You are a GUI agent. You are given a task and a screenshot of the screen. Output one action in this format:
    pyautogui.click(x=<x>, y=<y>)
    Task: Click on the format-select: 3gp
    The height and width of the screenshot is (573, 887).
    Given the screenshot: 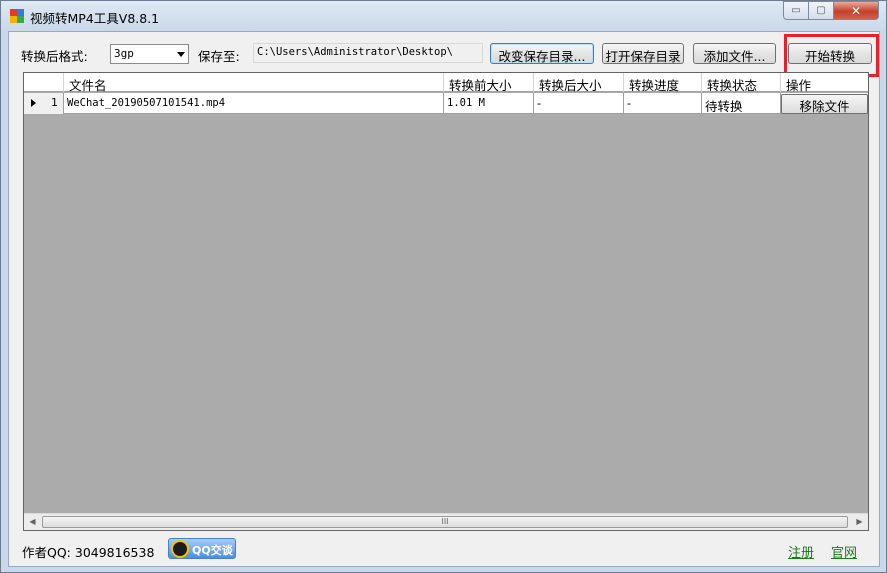 What is the action you would take?
    pyautogui.click(x=149, y=54)
    